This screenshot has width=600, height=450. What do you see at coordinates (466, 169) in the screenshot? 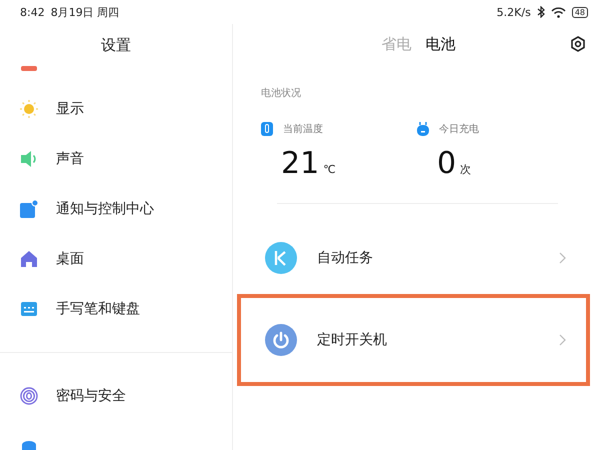
I see `stat-unit: 次` at bounding box center [466, 169].